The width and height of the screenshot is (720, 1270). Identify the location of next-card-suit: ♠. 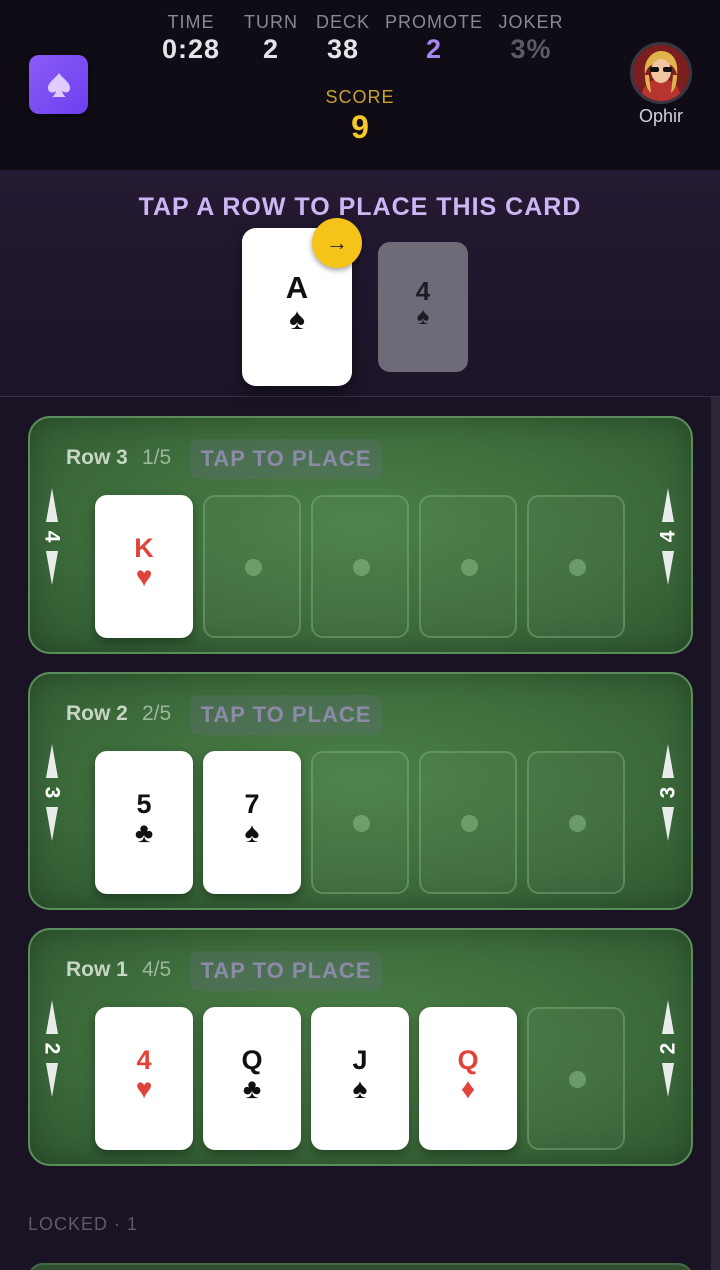
(423, 316).